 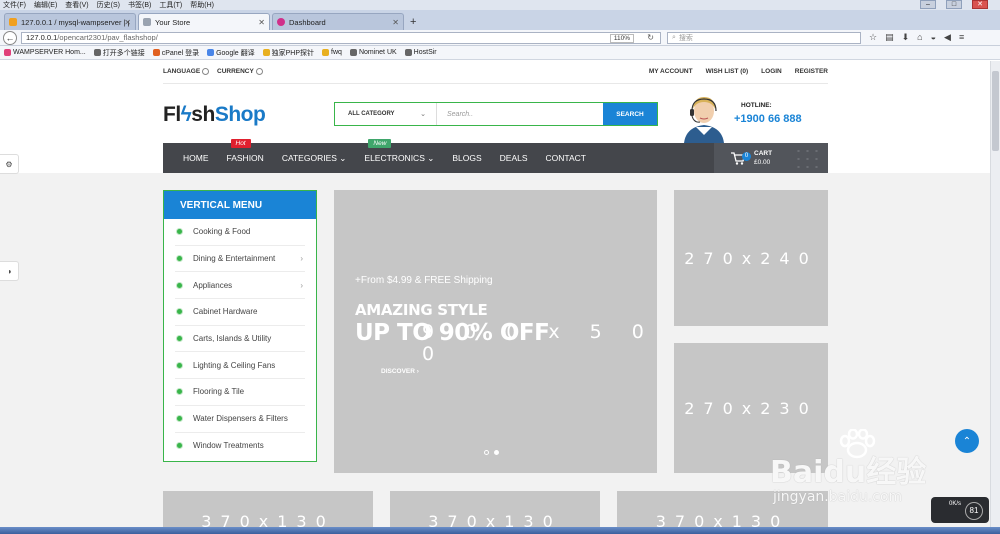 What do you see at coordinates (919, 37) in the screenshot?
I see `home-icon: ⌂` at bounding box center [919, 37].